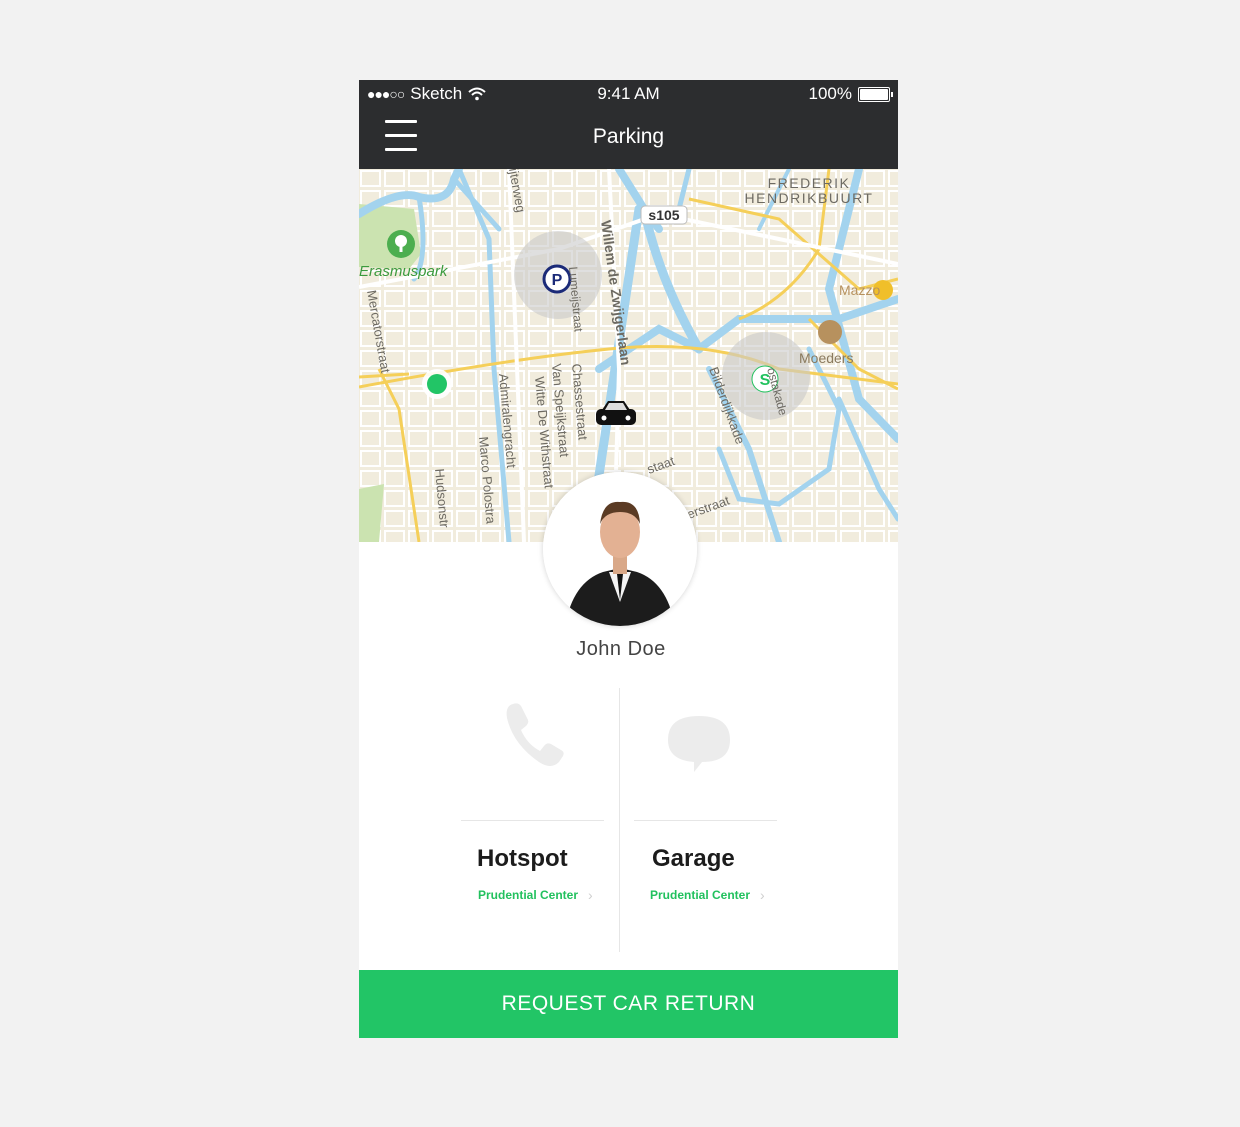  I want to click on battery-icon, so click(875, 94).